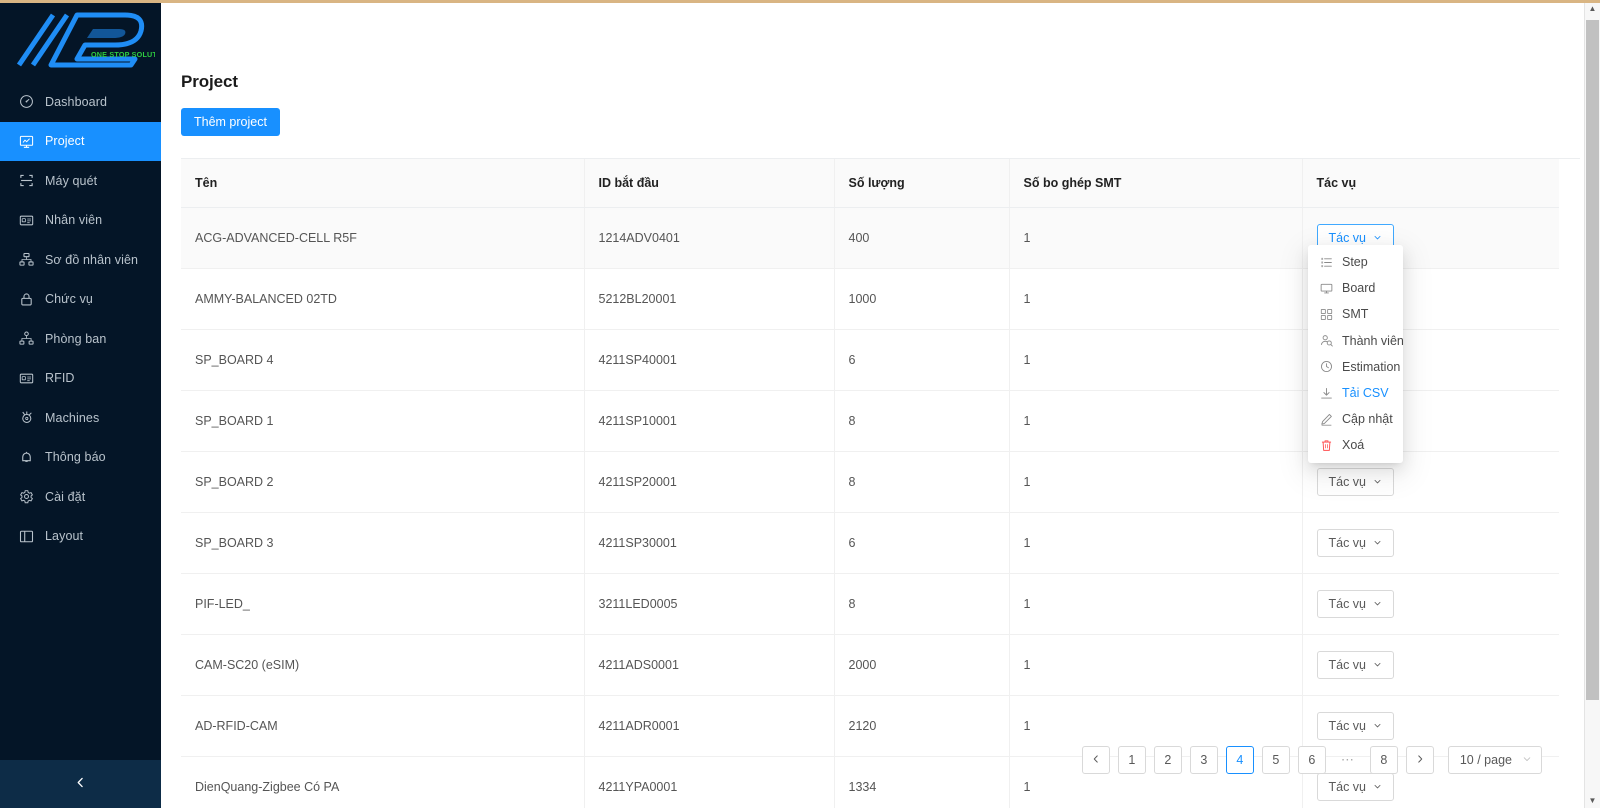 The height and width of the screenshot is (808, 1600). I want to click on page-scrollbar: ▲ ▼, so click(1592, 404).